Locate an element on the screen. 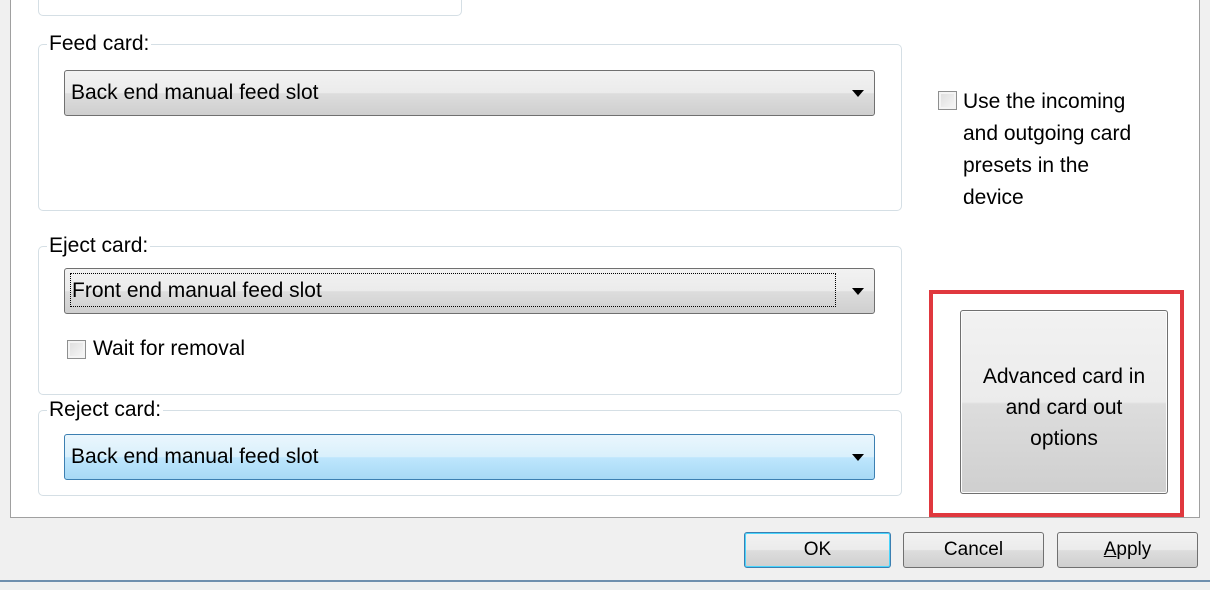  apply-mnemonic: A is located at coordinates (1110, 549).